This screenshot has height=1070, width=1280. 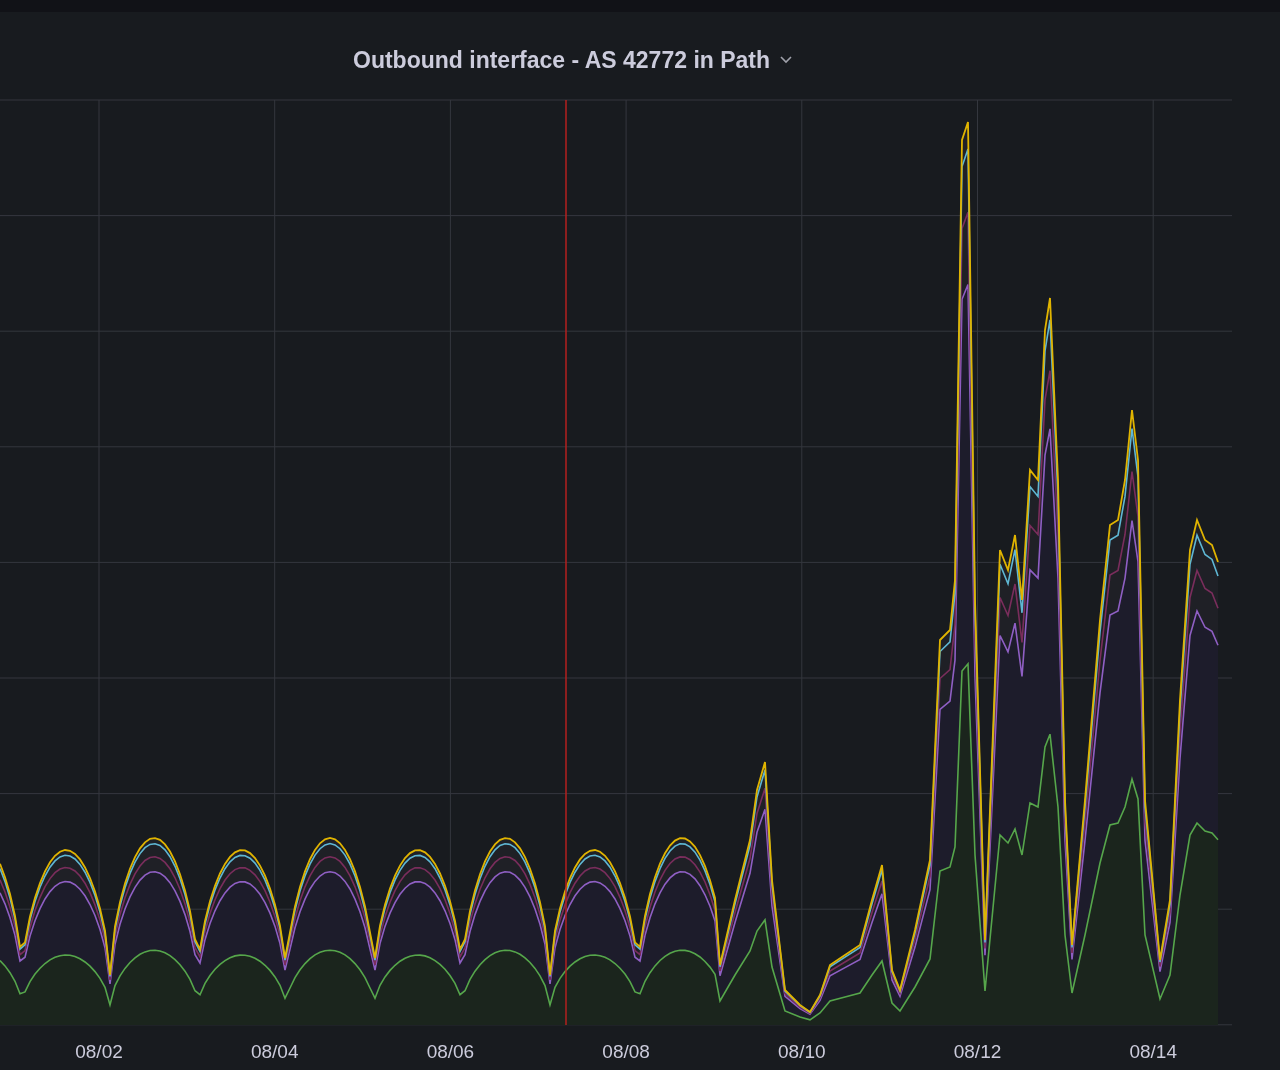 What do you see at coordinates (626, 1051) in the screenshot?
I see `axis-label: 08/08` at bounding box center [626, 1051].